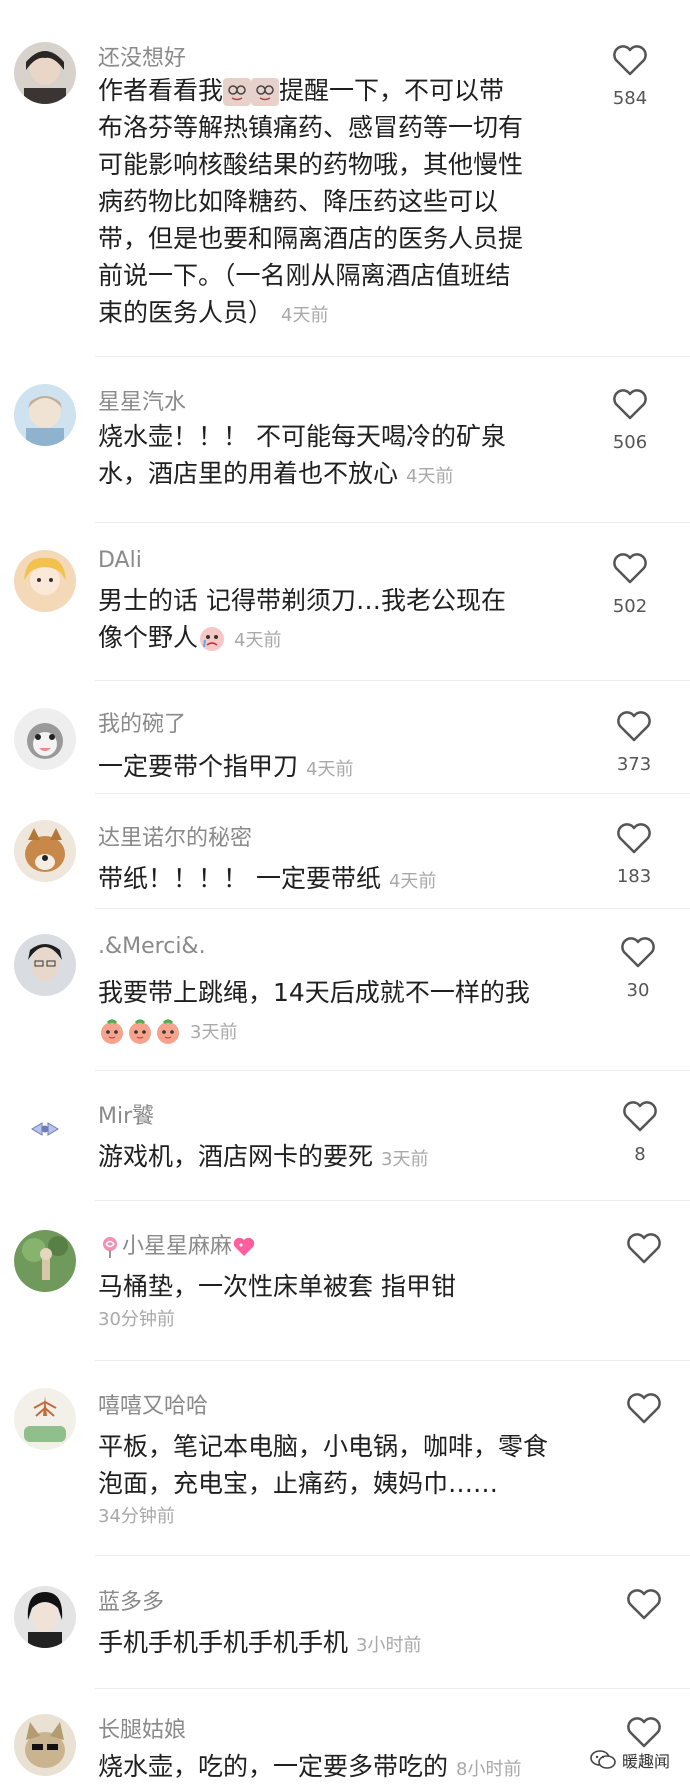  What do you see at coordinates (313, 456) in the screenshot?
I see `comment-text: 烧水壶！！！ 不可能每天喝冷的矿泉水，酒店里的用着也不放心 4天前` at bounding box center [313, 456].